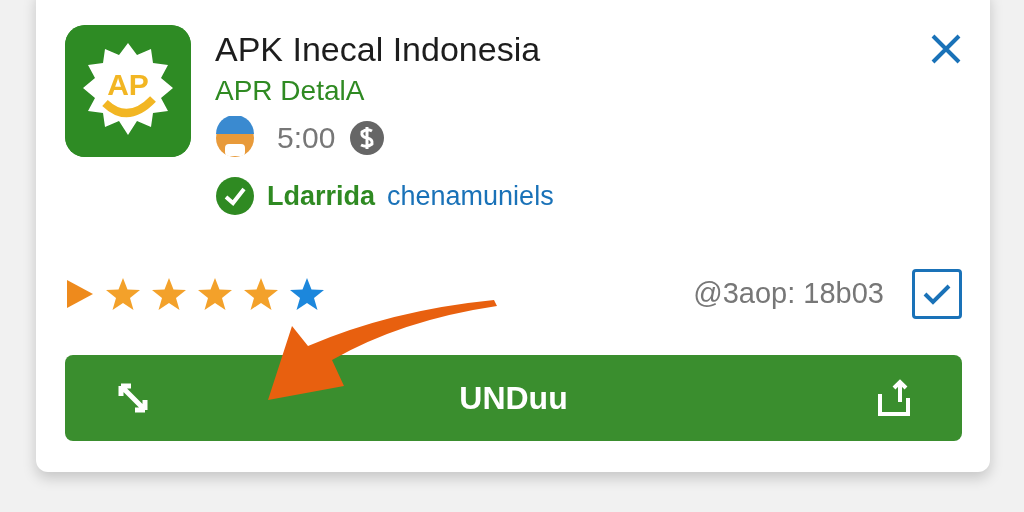 Image resolution: width=1024 pixels, height=512 pixels. What do you see at coordinates (306, 138) in the screenshot?
I see `time-text: 5:00` at bounding box center [306, 138].